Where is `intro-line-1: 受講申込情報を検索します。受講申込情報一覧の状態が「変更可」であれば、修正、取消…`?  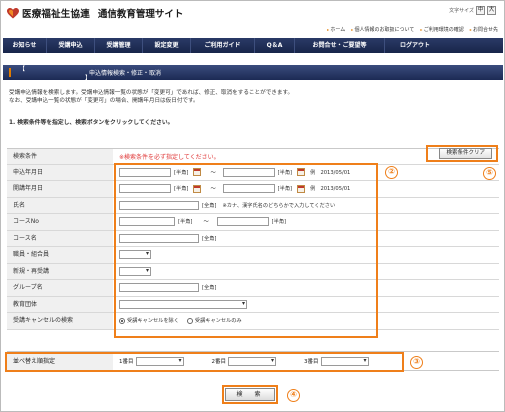 intro-line-1: 受講申込情報を検索します。受講申込情報一覧の状態が「変更可」であれば、修正、取消… is located at coordinates (151, 93).